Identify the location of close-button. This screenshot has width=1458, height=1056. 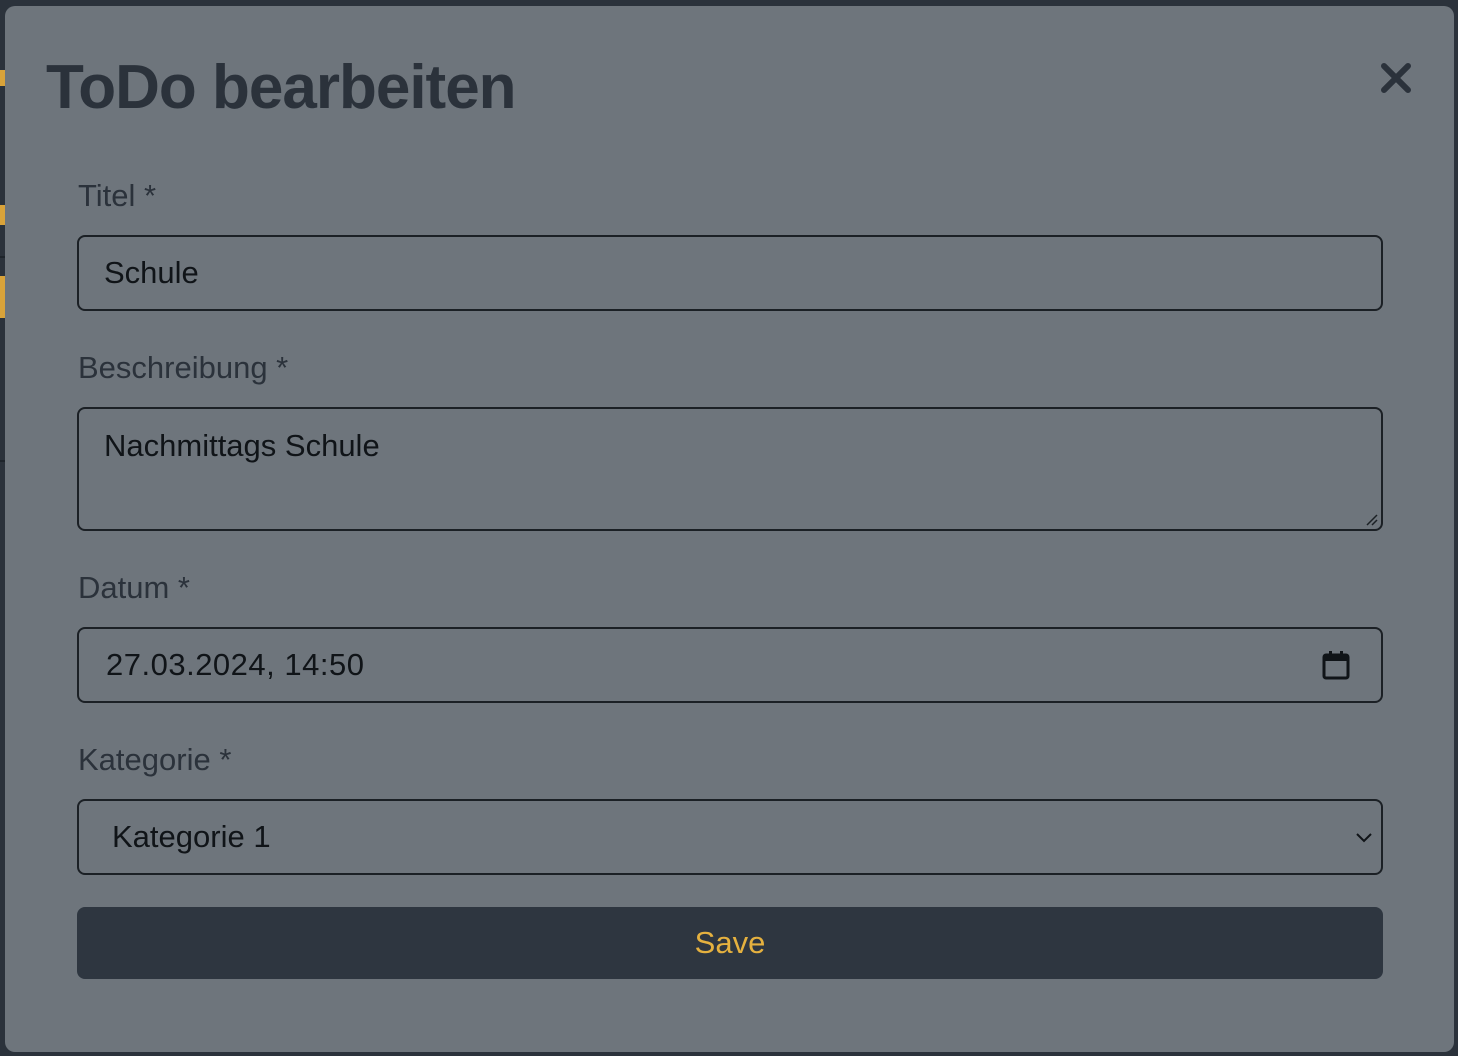
(1396, 78).